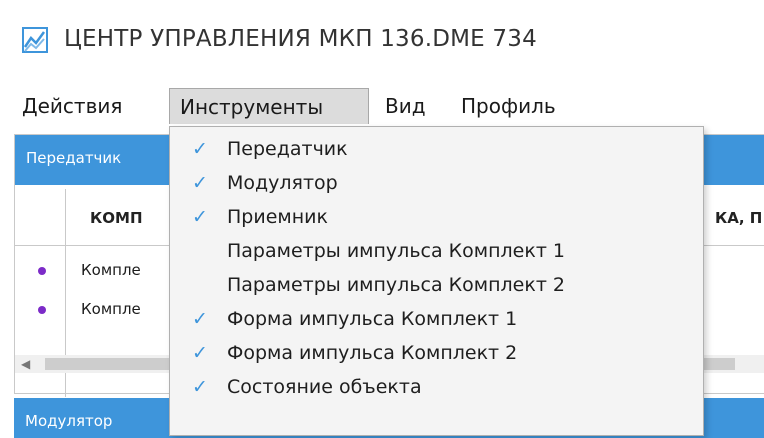  What do you see at coordinates (69, 421) in the screenshot?
I see `panel-title: Модулятор` at bounding box center [69, 421].